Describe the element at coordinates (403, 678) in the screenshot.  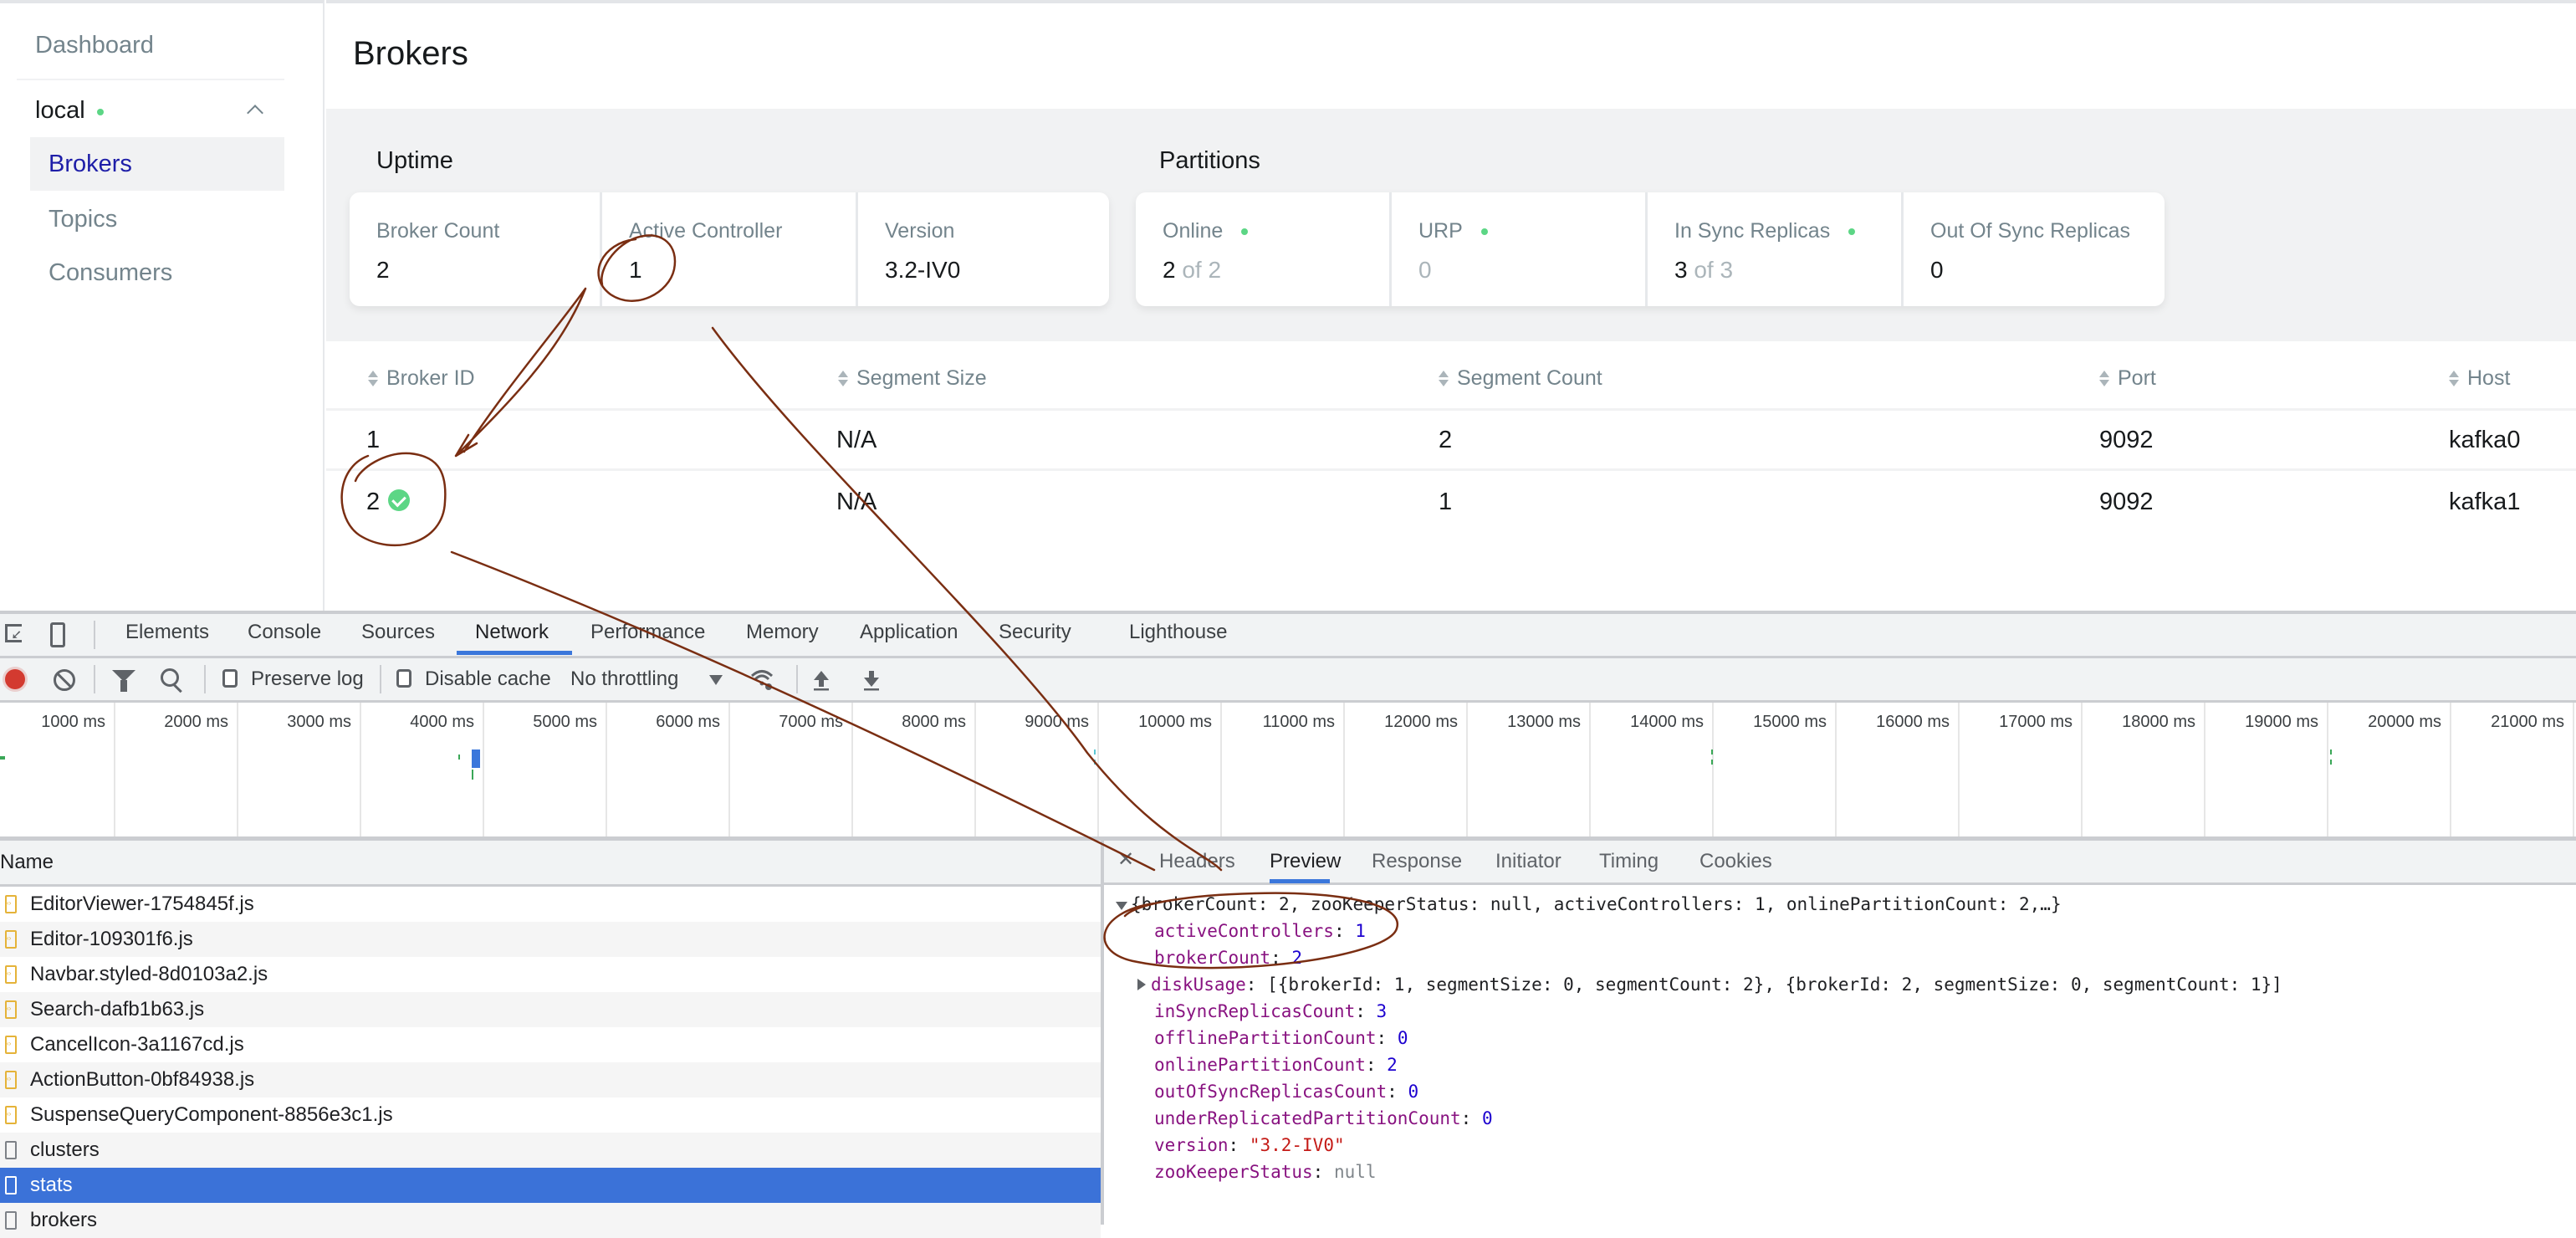
I see `disable-cache-checkbox` at that location.